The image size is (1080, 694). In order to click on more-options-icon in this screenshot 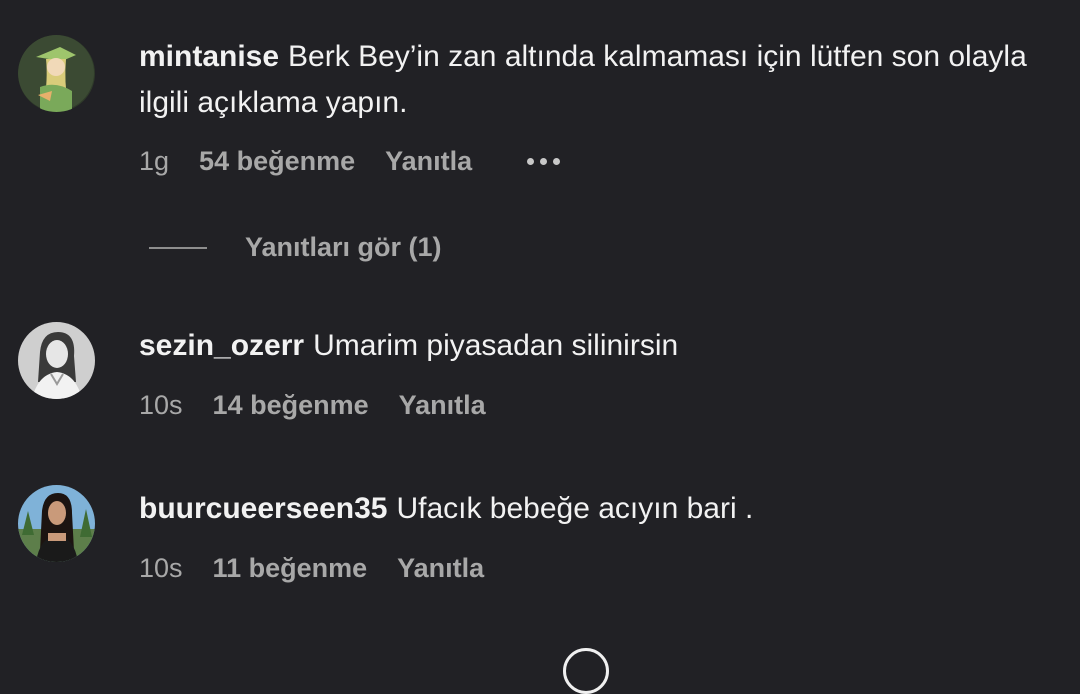, I will do `click(544, 162)`.